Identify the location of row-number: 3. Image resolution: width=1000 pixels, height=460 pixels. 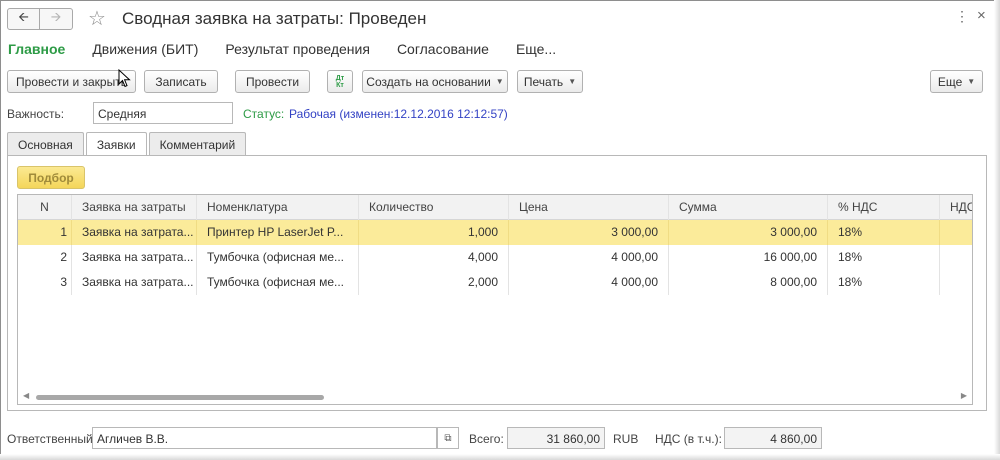
(45, 282).